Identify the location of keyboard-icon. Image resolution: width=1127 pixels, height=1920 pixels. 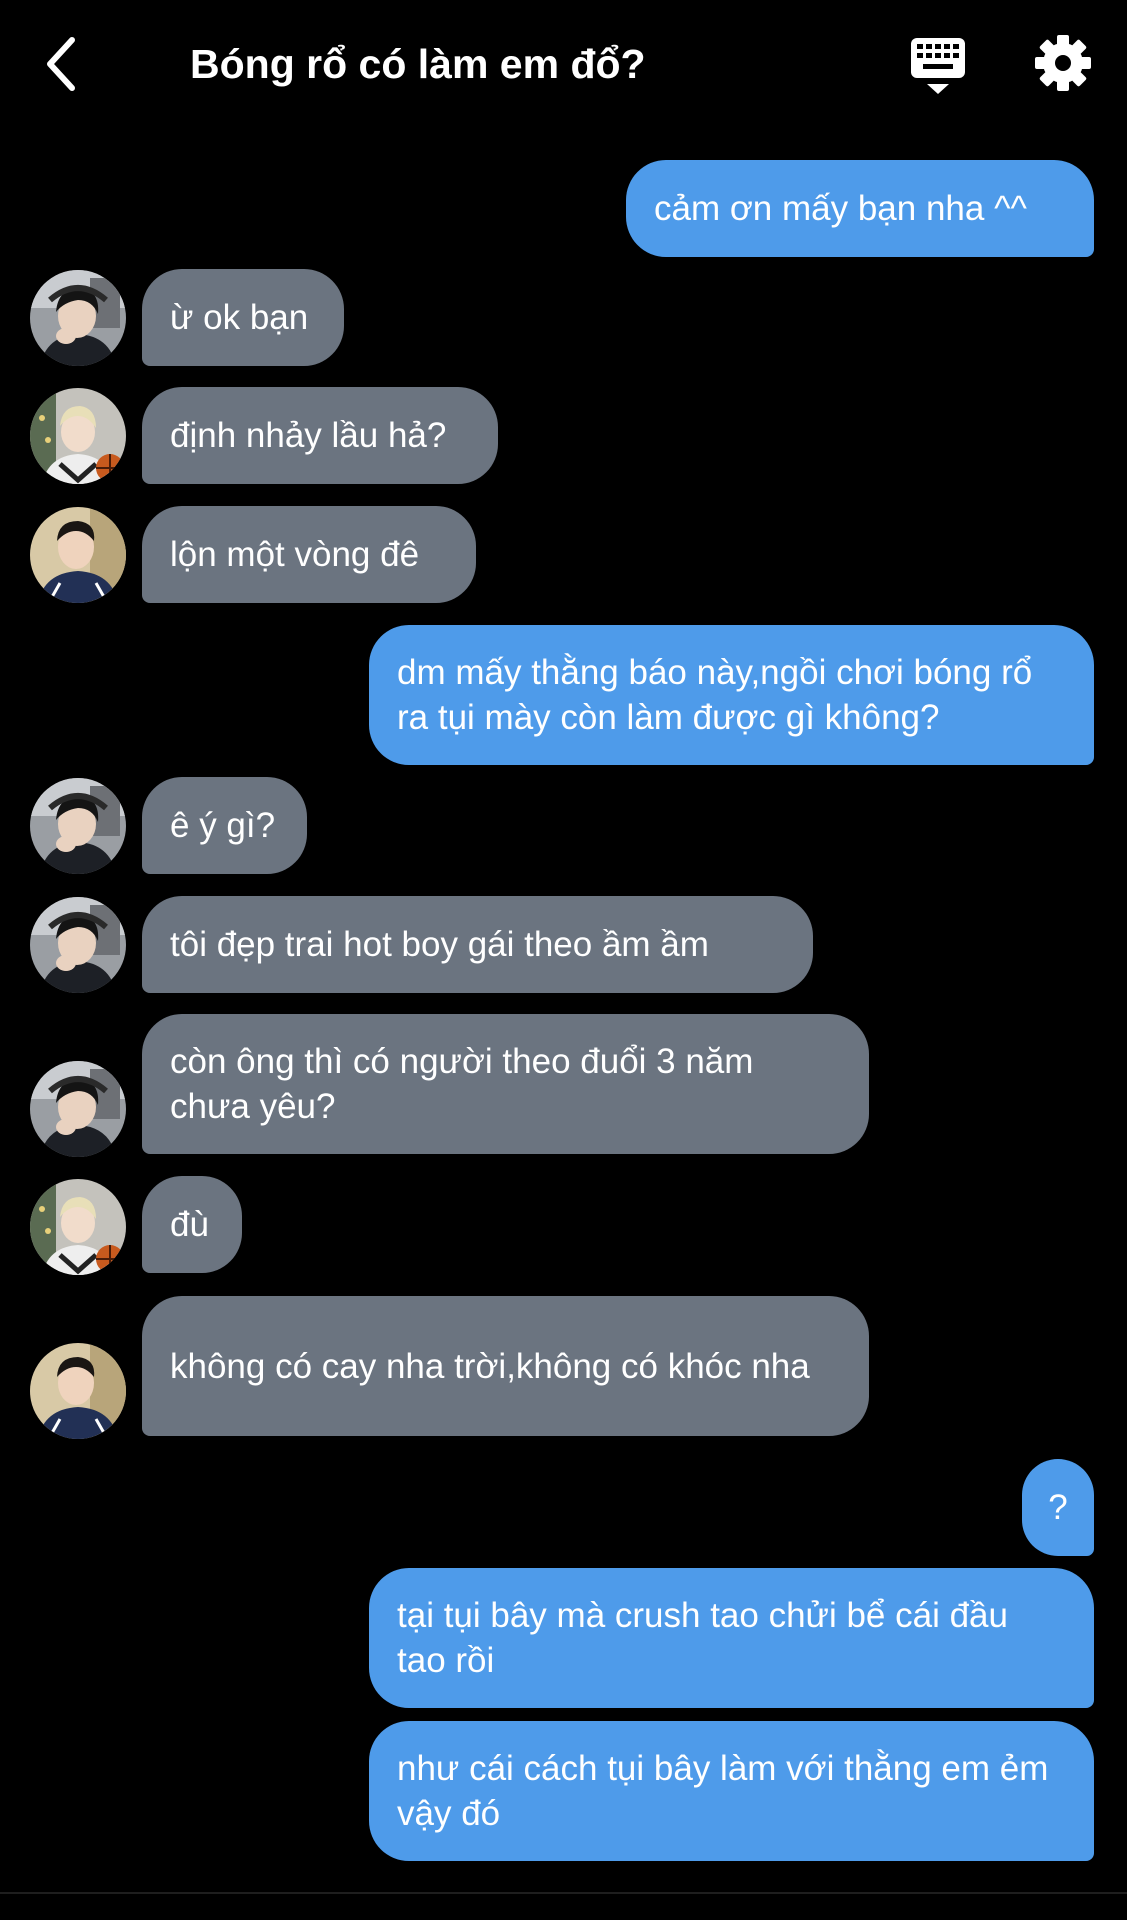
(938, 66).